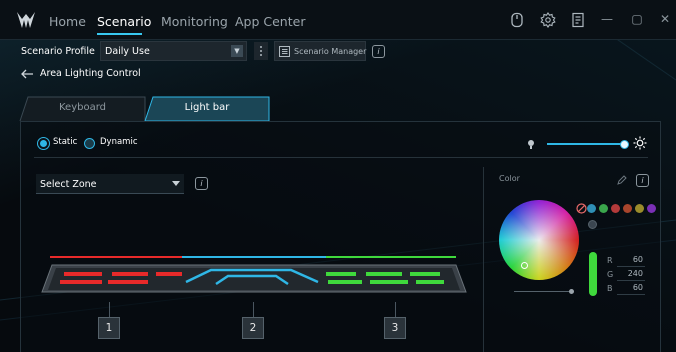 The image size is (676, 352). What do you see at coordinates (194, 21) in the screenshot?
I see `tab-monitoring: Monitoring` at bounding box center [194, 21].